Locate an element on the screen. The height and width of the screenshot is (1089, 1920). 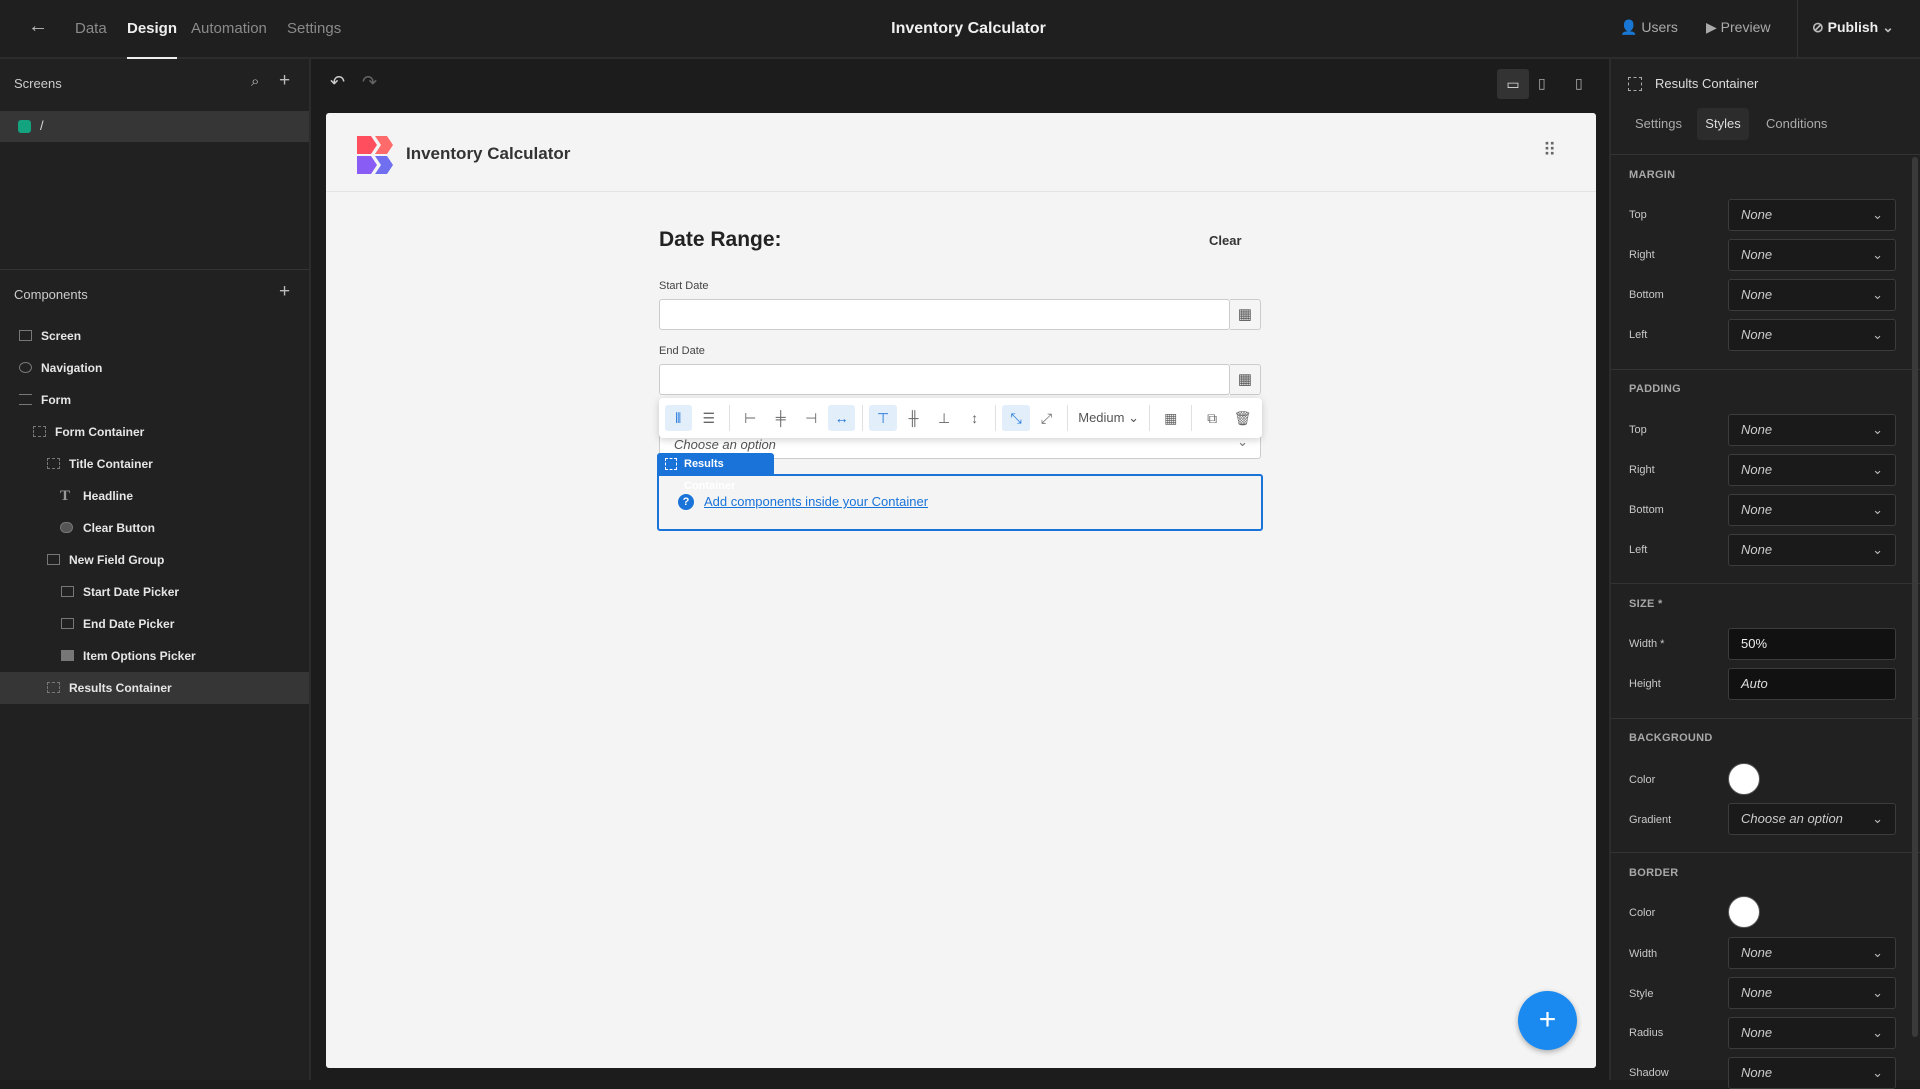
tree-label: Headline is located at coordinates (108, 496).